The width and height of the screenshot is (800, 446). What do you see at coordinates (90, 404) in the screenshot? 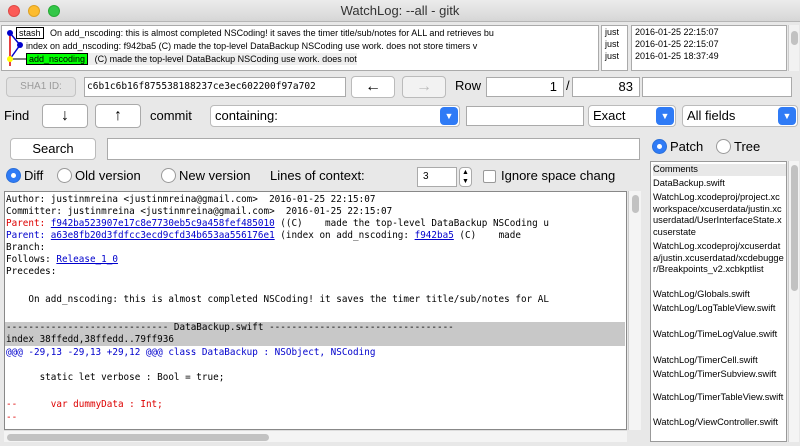
I see `removed-code: var dummyData : Int;` at bounding box center [90, 404].